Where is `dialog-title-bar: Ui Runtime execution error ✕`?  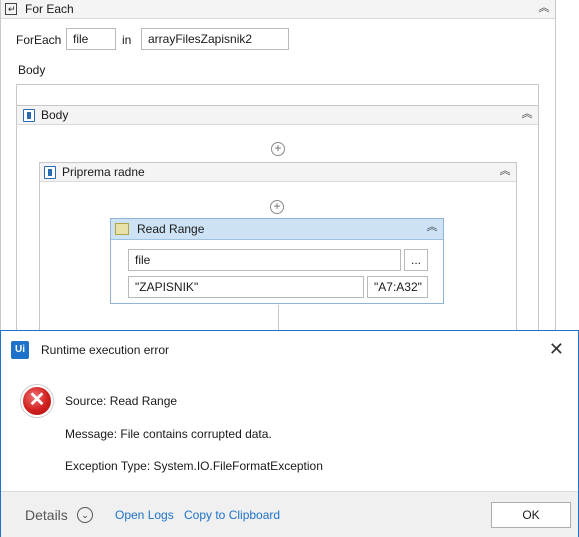 dialog-title-bar: Ui Runtime execution error ✕ is located at coordinates (289, 350).